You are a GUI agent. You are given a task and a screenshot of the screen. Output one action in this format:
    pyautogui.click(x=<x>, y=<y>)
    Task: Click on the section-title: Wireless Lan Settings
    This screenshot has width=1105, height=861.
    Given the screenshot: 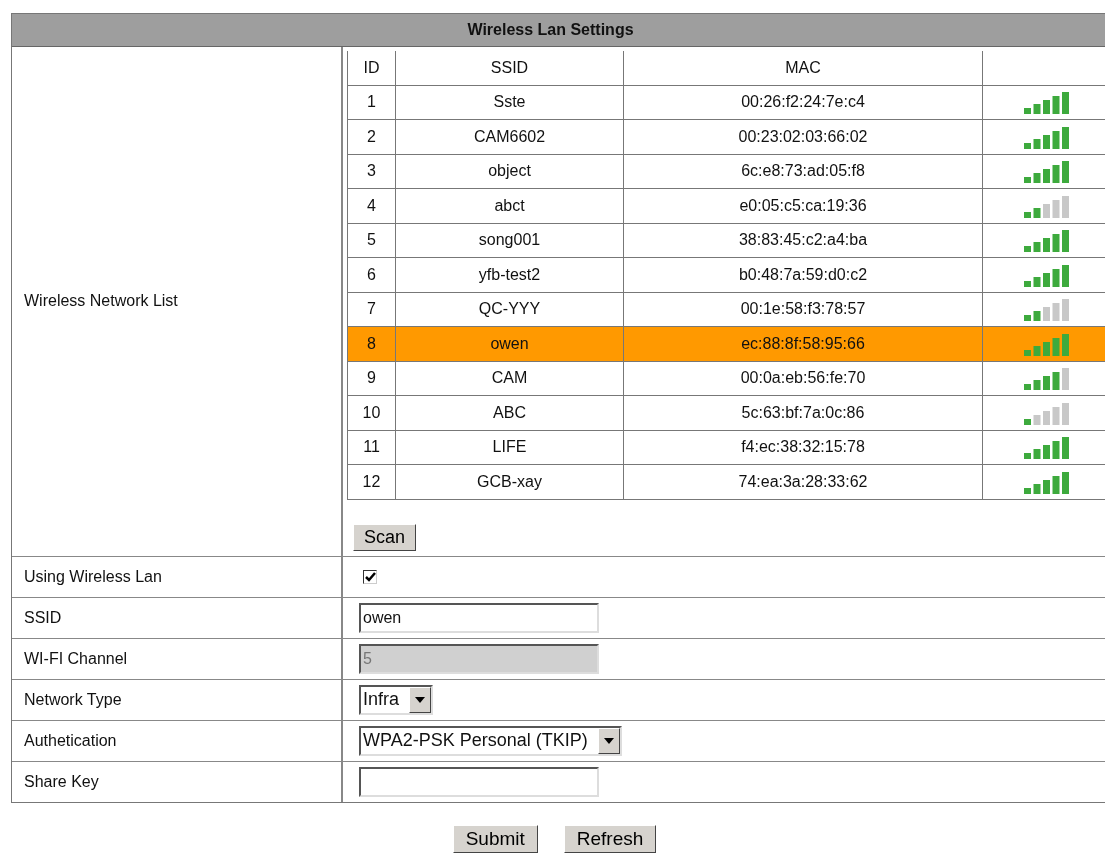 What is the action you would take?
    pyautogui.click(x=558, y=30)
    